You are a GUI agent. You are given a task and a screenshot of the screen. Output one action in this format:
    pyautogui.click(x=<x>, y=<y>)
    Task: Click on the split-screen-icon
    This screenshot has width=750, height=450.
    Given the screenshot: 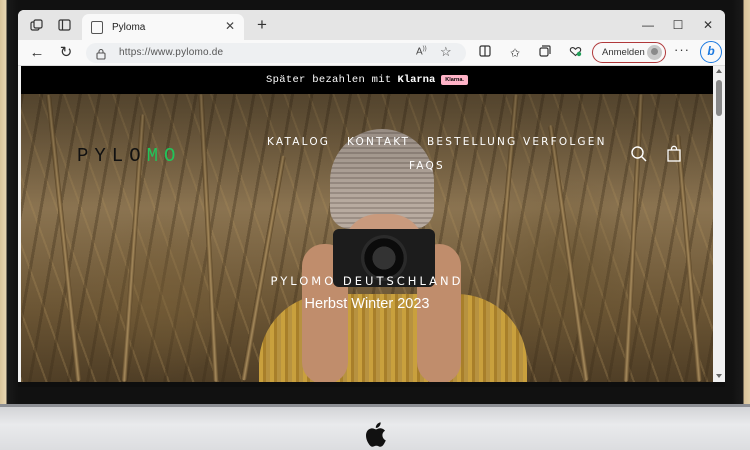 What is the action you would take?
    pyautogui.click(x=485, y=53)
    